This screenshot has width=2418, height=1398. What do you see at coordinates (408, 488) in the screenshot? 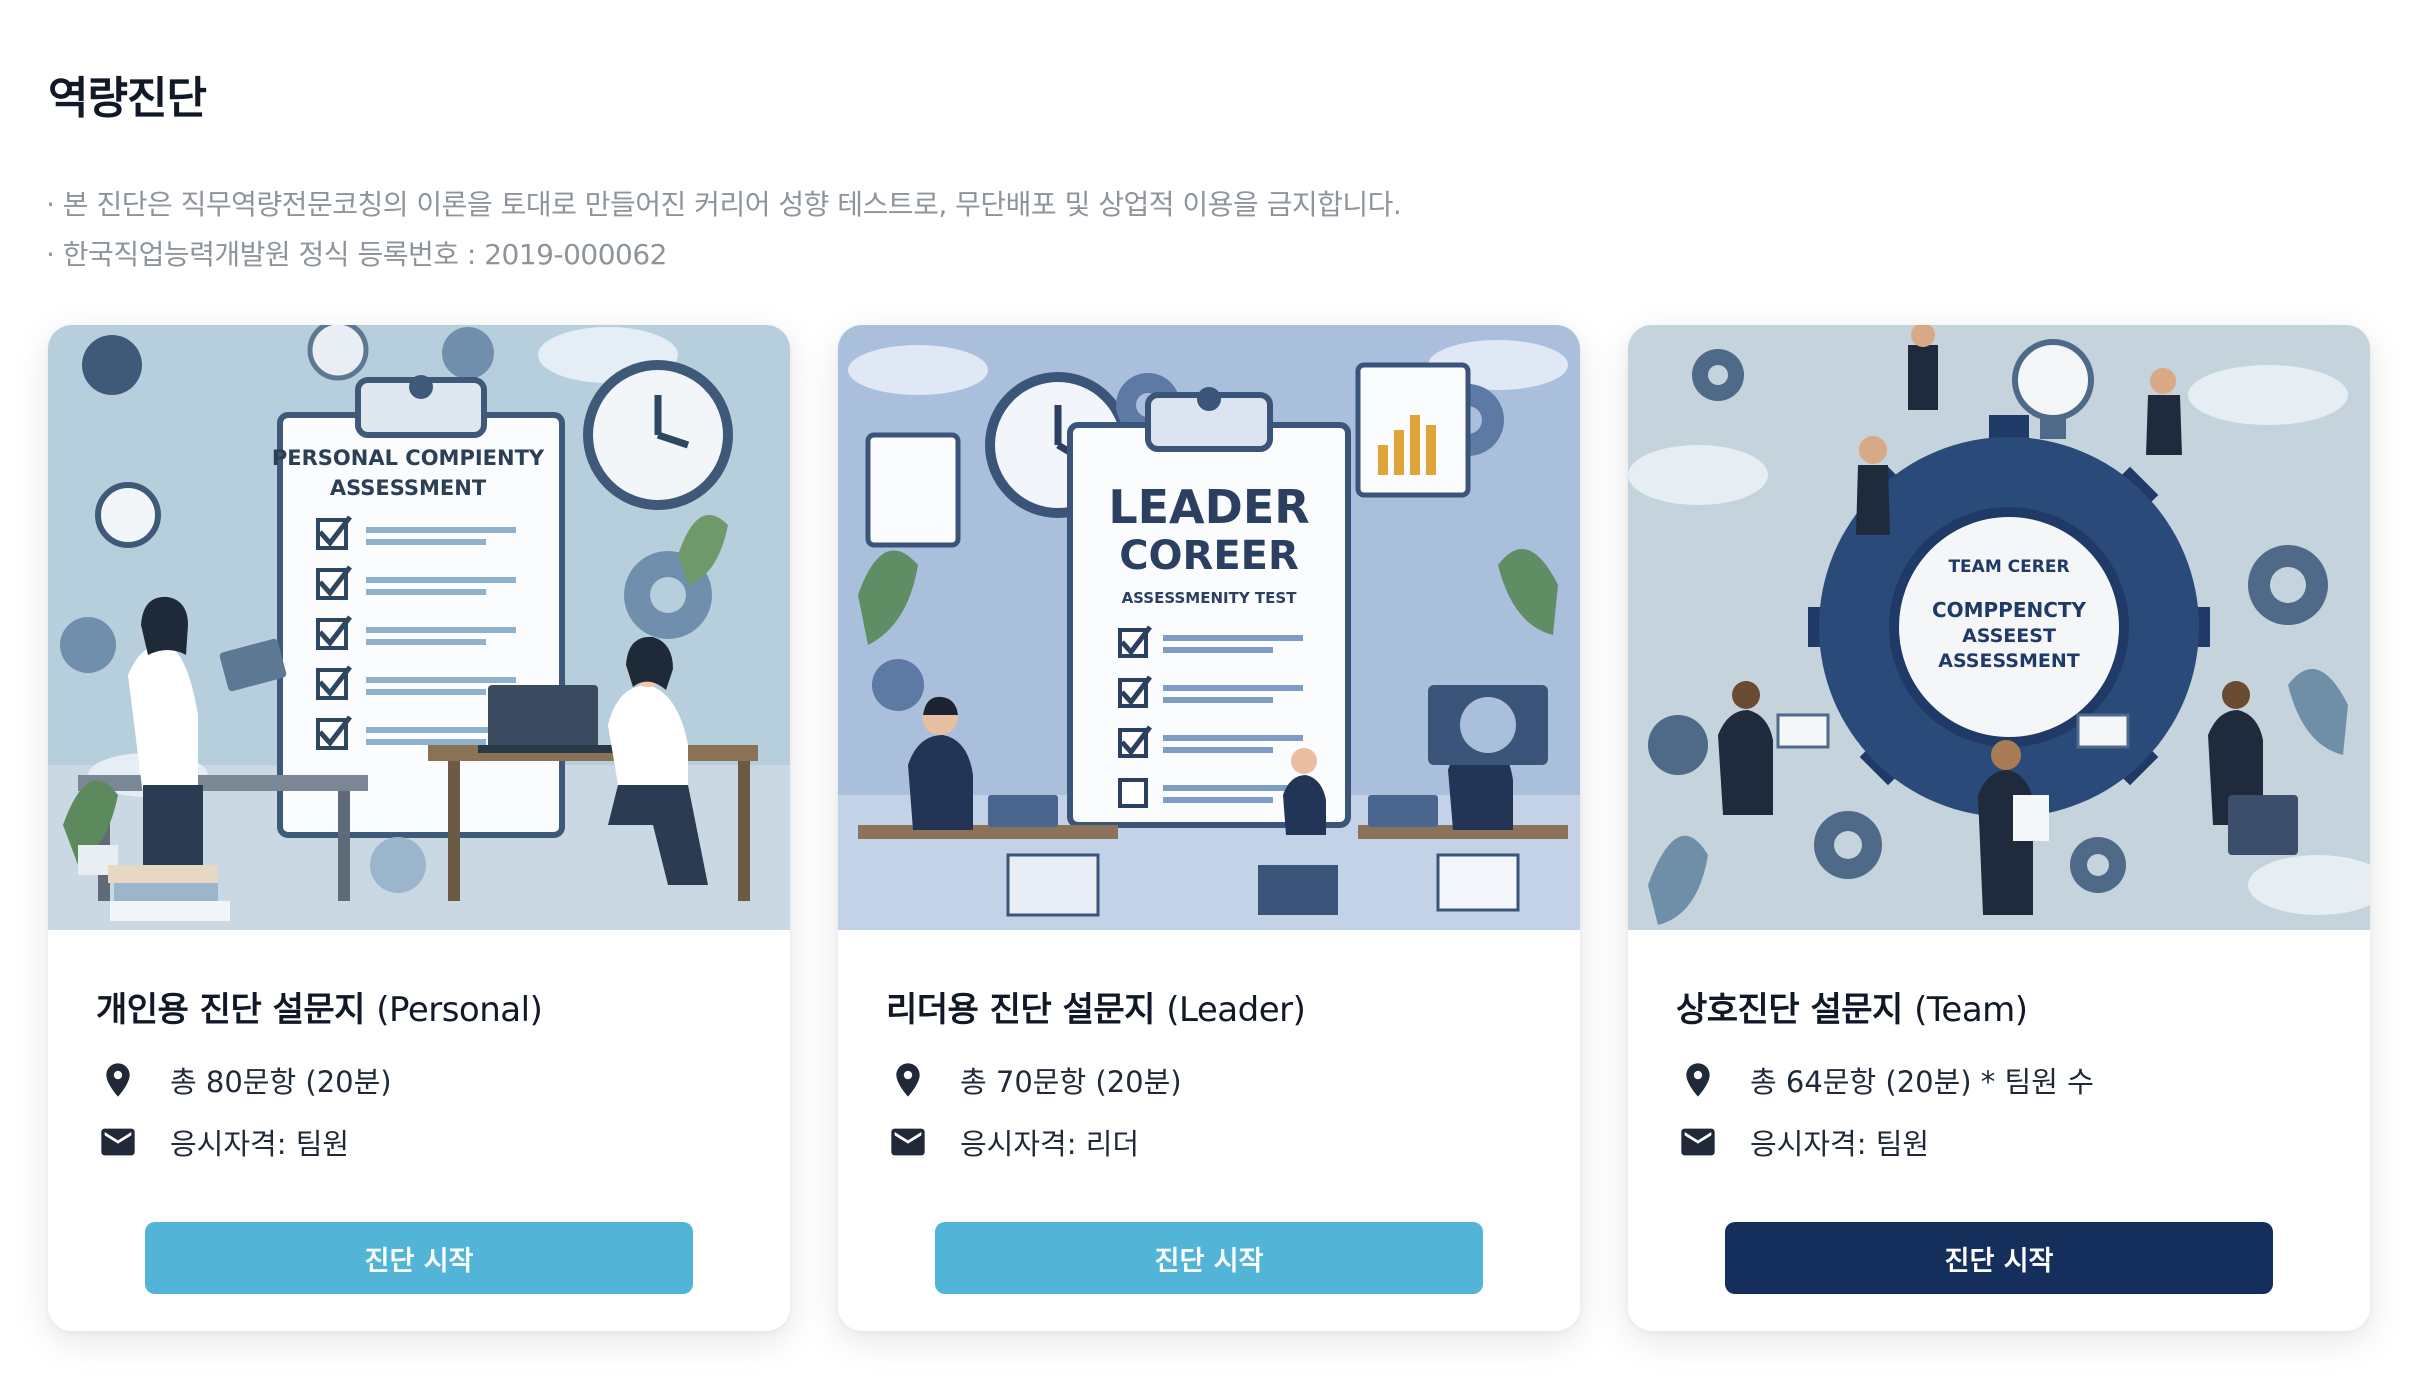
I see `illustration-heading-line2: ASSESSMENT` at bounding box center [408, 488].